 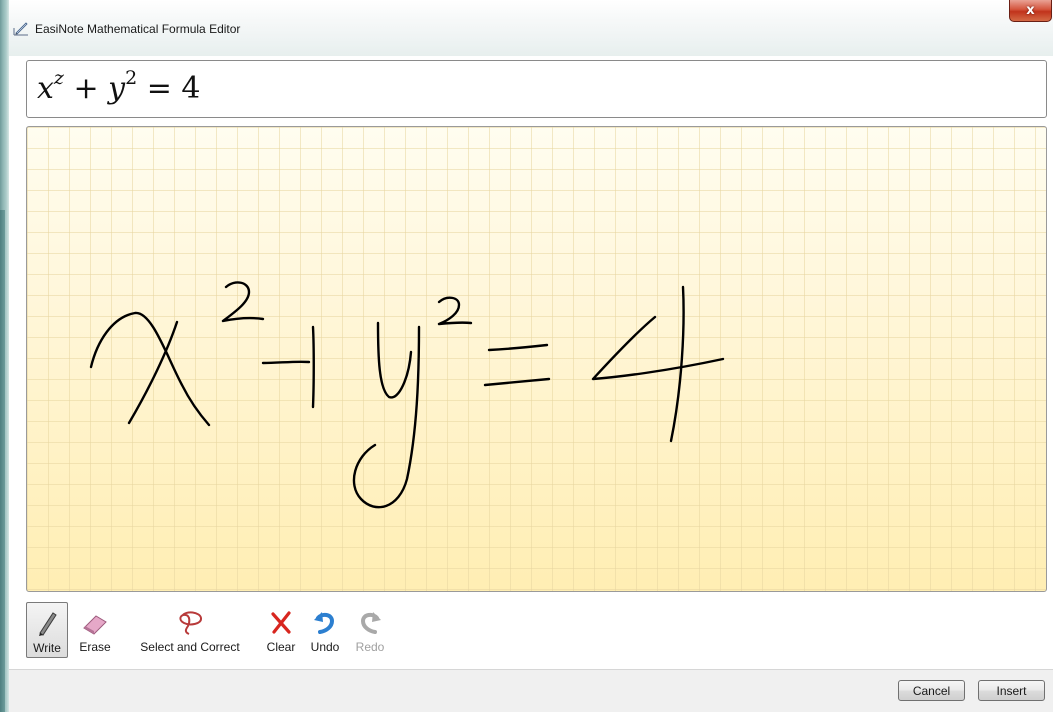 I want to click on close-icon: x, so click(x=1030, y=10).